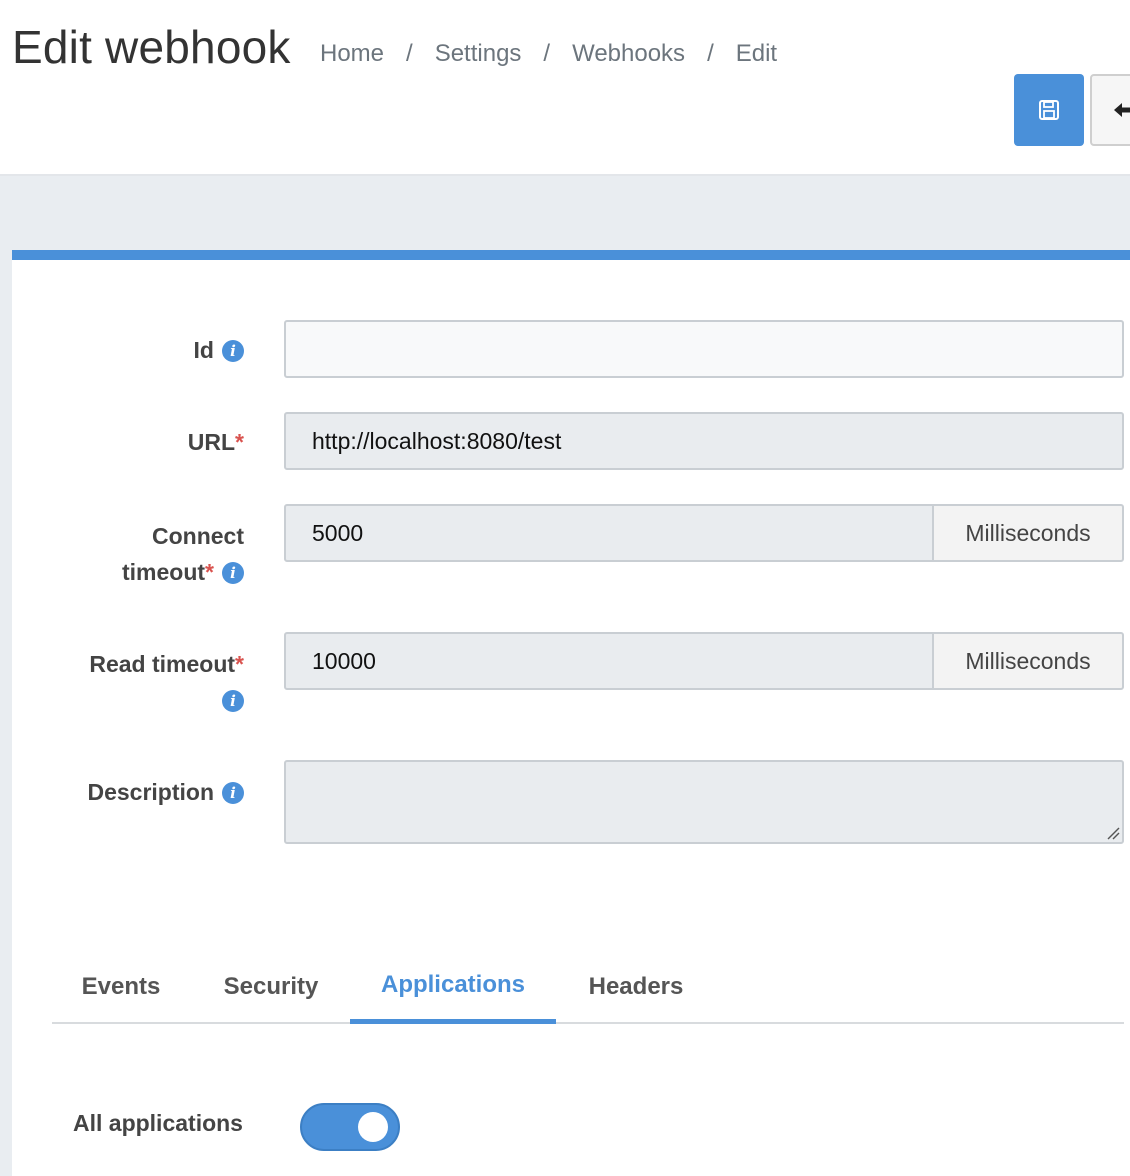 This screenshot has height=1176, width=1130. Describe the element at coordinates (704, 441) in the screenshot. I see `url-input: http://localhost:8080/test` at that location.